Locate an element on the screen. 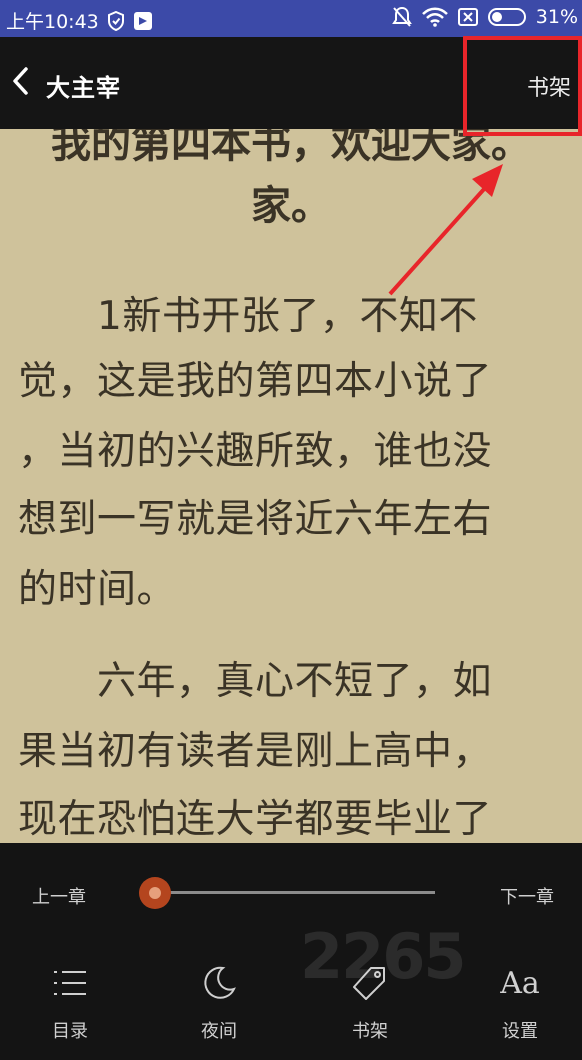 Image resolution: width=582 pixels, height=1060 pixels. no-sim-icon is located at coordinates (467, 17).